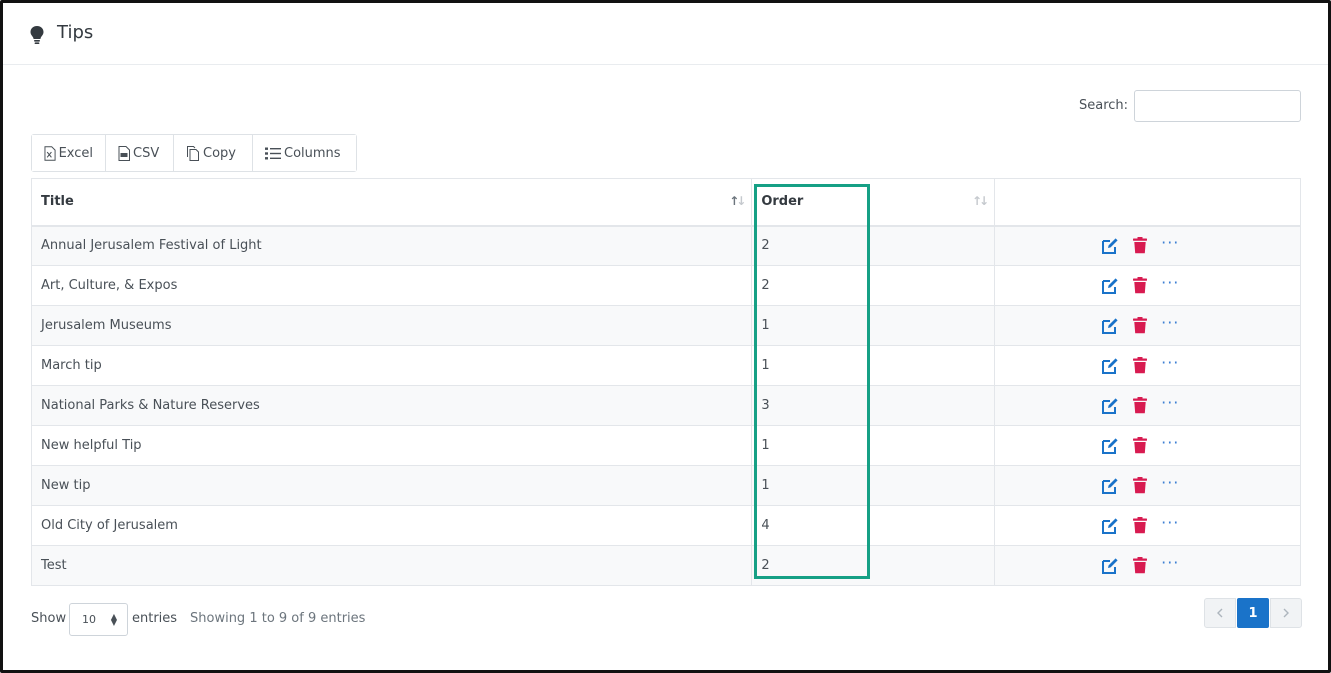  I want to click on table-row: March tip 1 ···, so click(665, 365).